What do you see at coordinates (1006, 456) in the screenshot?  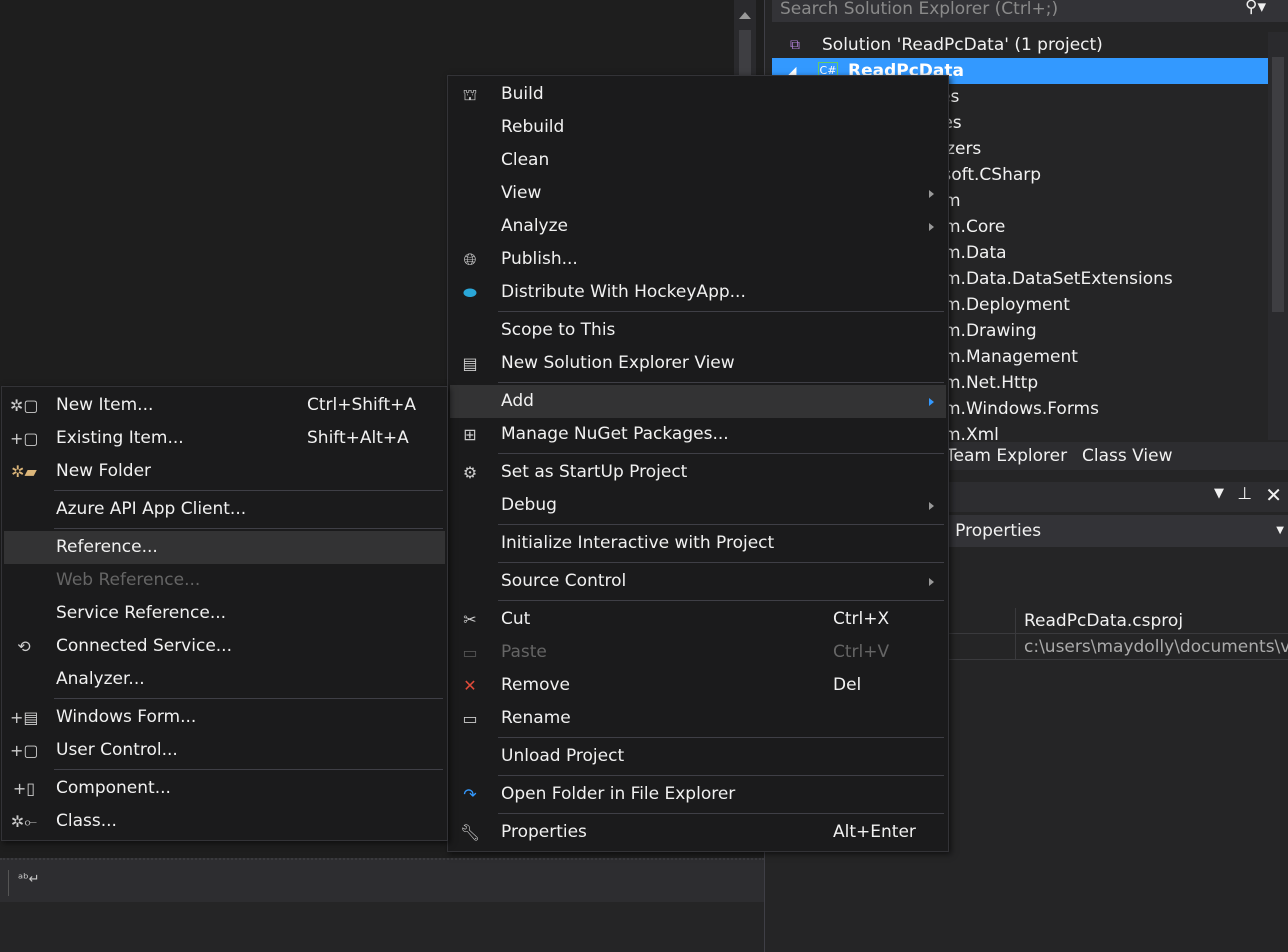 I see `tab-team-explorer: Team Explorer` at bounding box center [1006, 456].